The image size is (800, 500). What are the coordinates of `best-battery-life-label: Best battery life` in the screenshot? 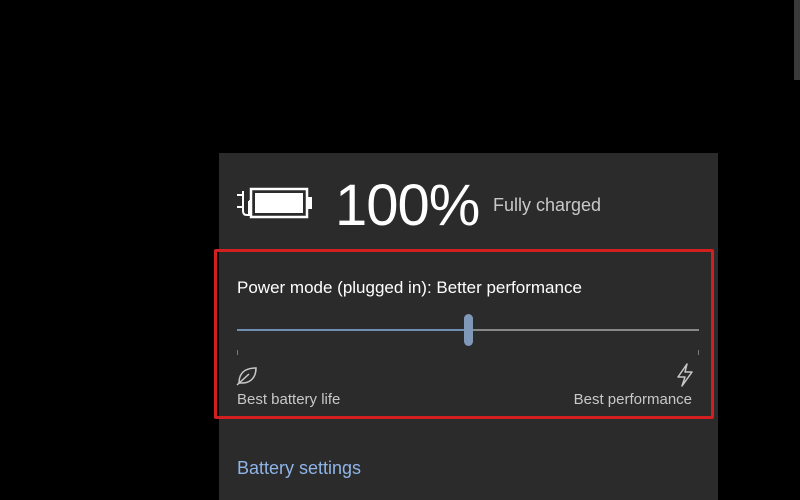 It's located at (289, 399).